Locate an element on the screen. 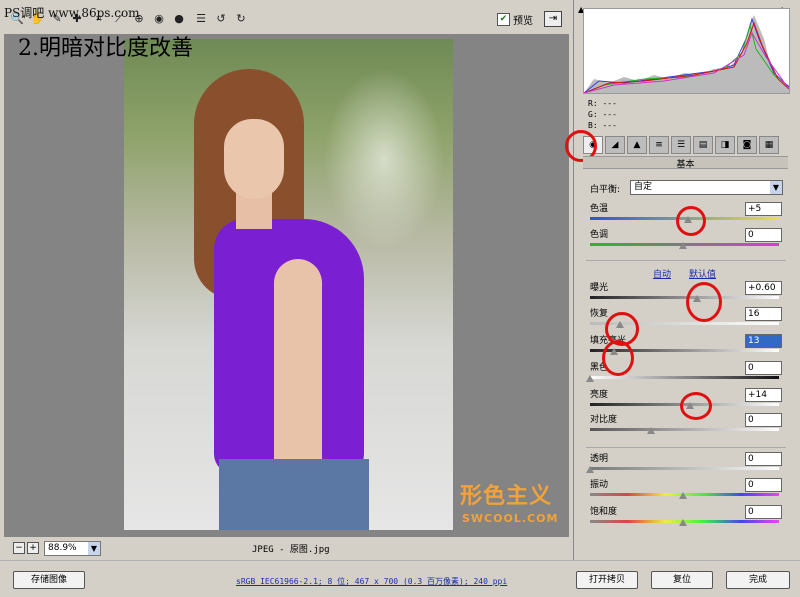  preview-label: 预览 is located at coordinates (523, 21).